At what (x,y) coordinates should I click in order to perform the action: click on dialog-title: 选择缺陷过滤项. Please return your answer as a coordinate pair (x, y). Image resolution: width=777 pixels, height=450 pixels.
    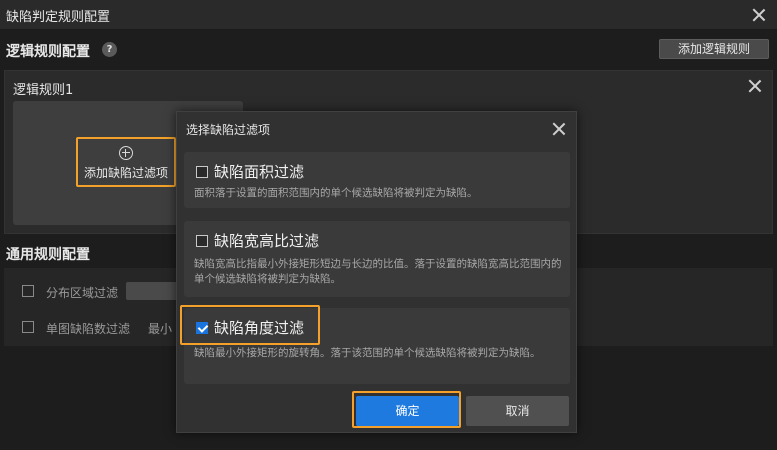
    Looking at the image, I should click on (228, 130).